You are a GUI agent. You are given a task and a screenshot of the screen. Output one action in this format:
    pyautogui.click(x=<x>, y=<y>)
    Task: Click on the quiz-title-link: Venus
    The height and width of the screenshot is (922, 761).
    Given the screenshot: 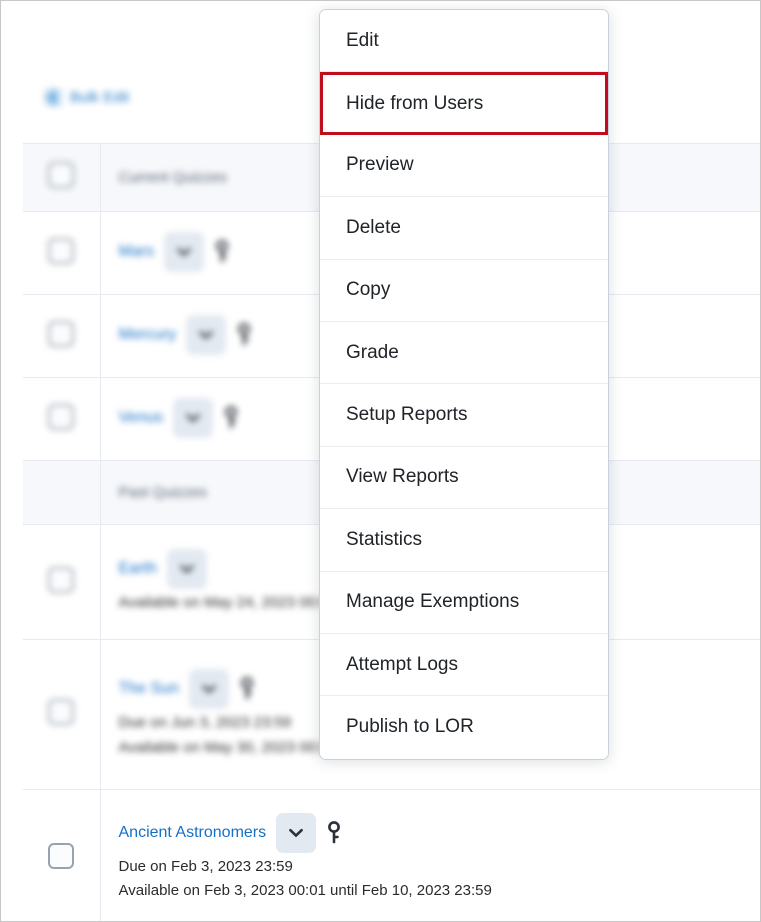 What is the action you would take?
    pyautogui.click(x=141, y=418)
    